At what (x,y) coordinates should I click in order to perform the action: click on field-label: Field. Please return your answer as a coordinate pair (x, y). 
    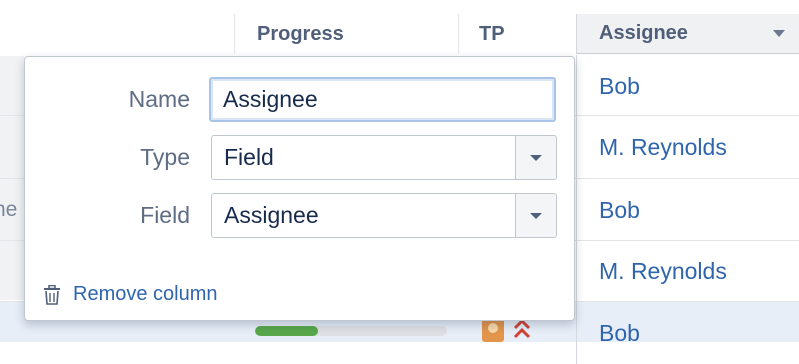
    Looking at the image, I should click on (165, 215).